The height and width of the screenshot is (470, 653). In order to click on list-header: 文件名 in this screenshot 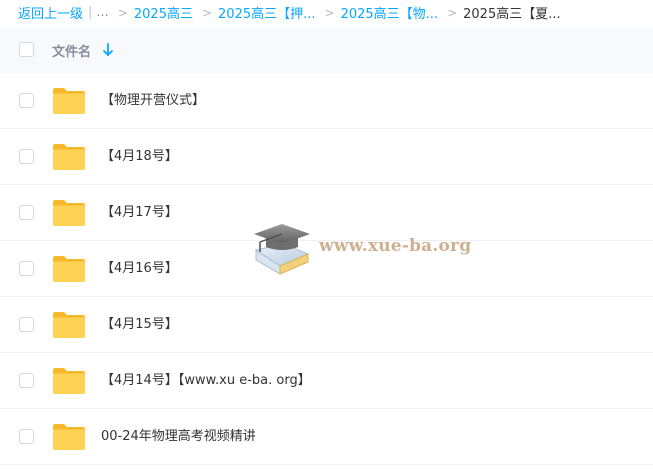, I will do `click(326, 50)`.